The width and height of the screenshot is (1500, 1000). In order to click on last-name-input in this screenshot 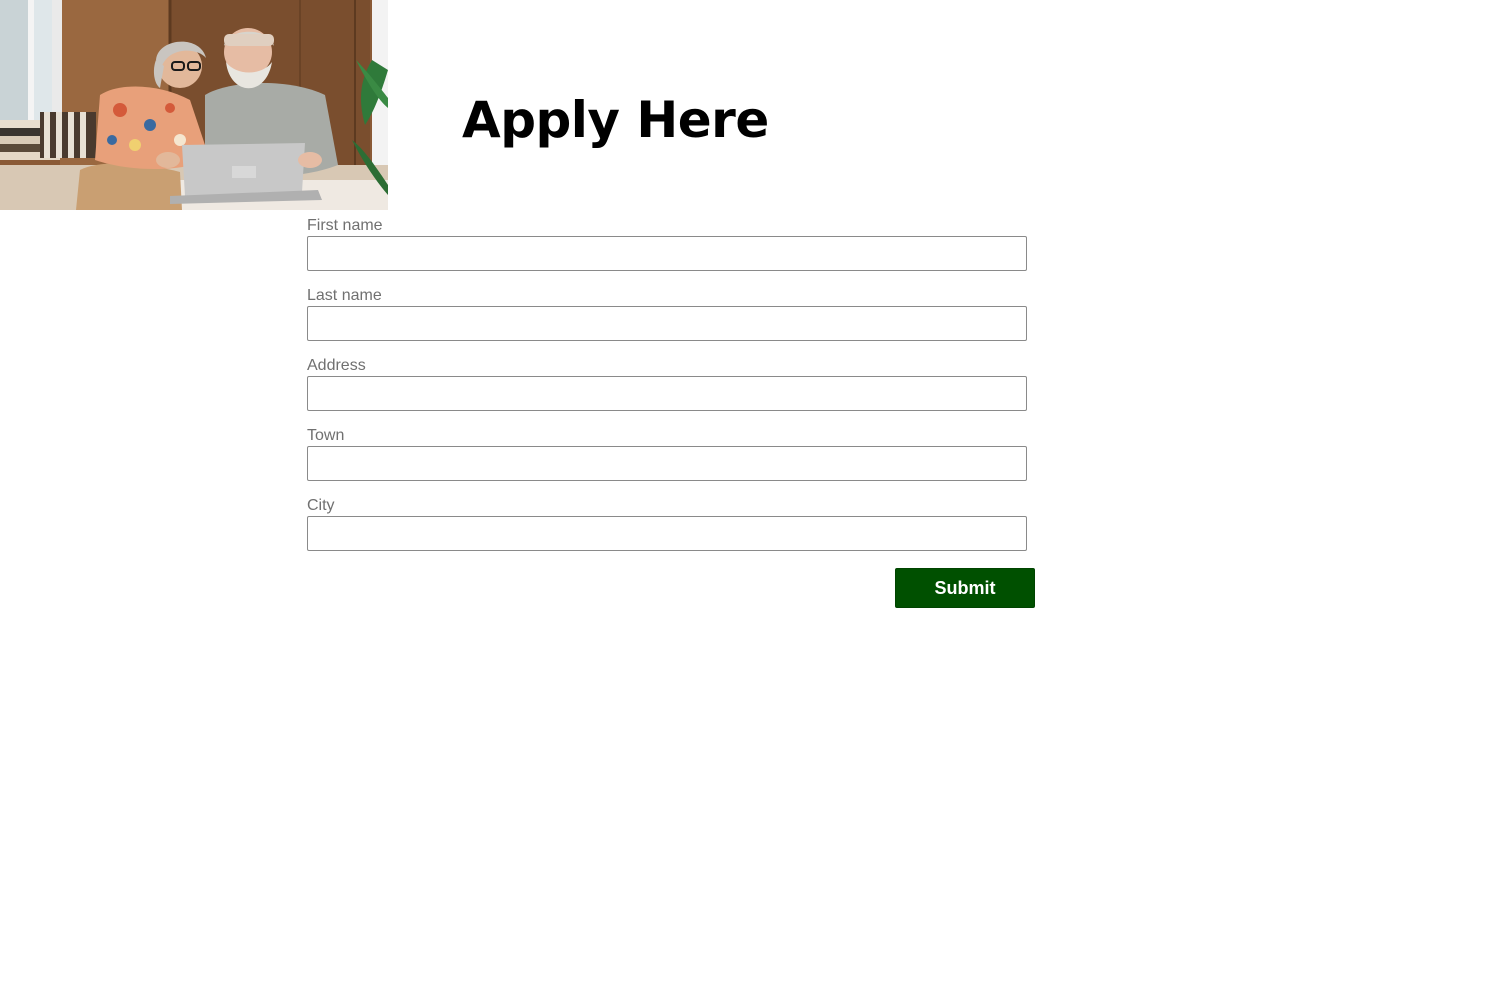, I will do `click(667, 323)`.